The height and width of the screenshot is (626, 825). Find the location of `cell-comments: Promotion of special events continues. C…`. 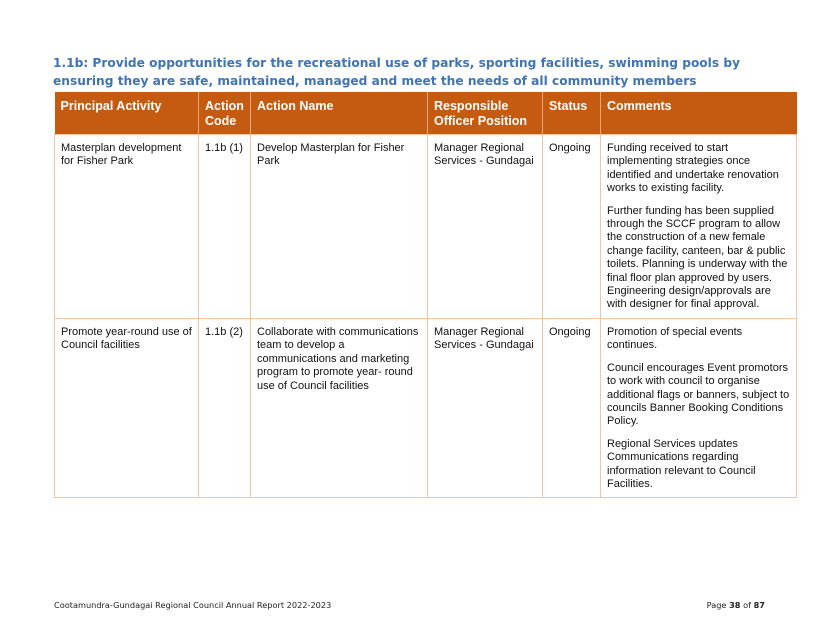

cell-comments: Promotion of special events continues. C… is located at coordinates (698, 408).